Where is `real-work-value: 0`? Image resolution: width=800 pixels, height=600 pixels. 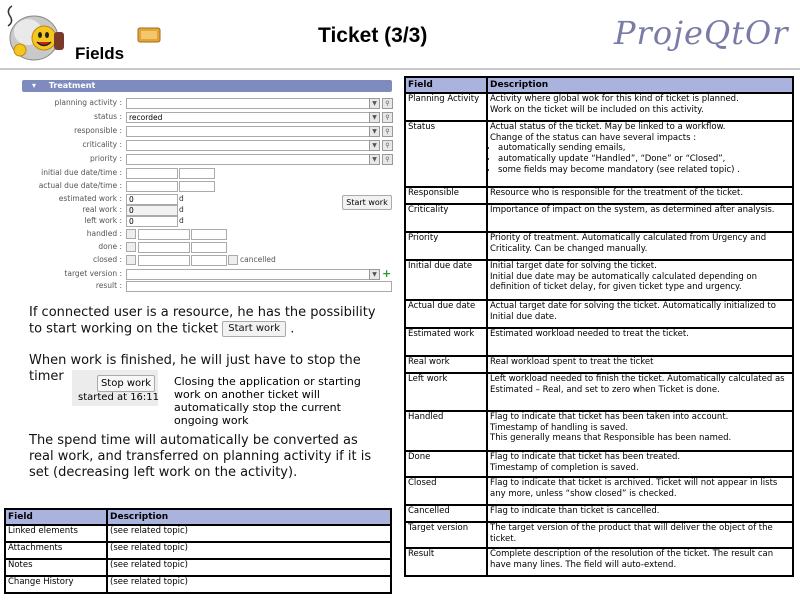
real-work-value: 0 is located at coordinates (152, 210).